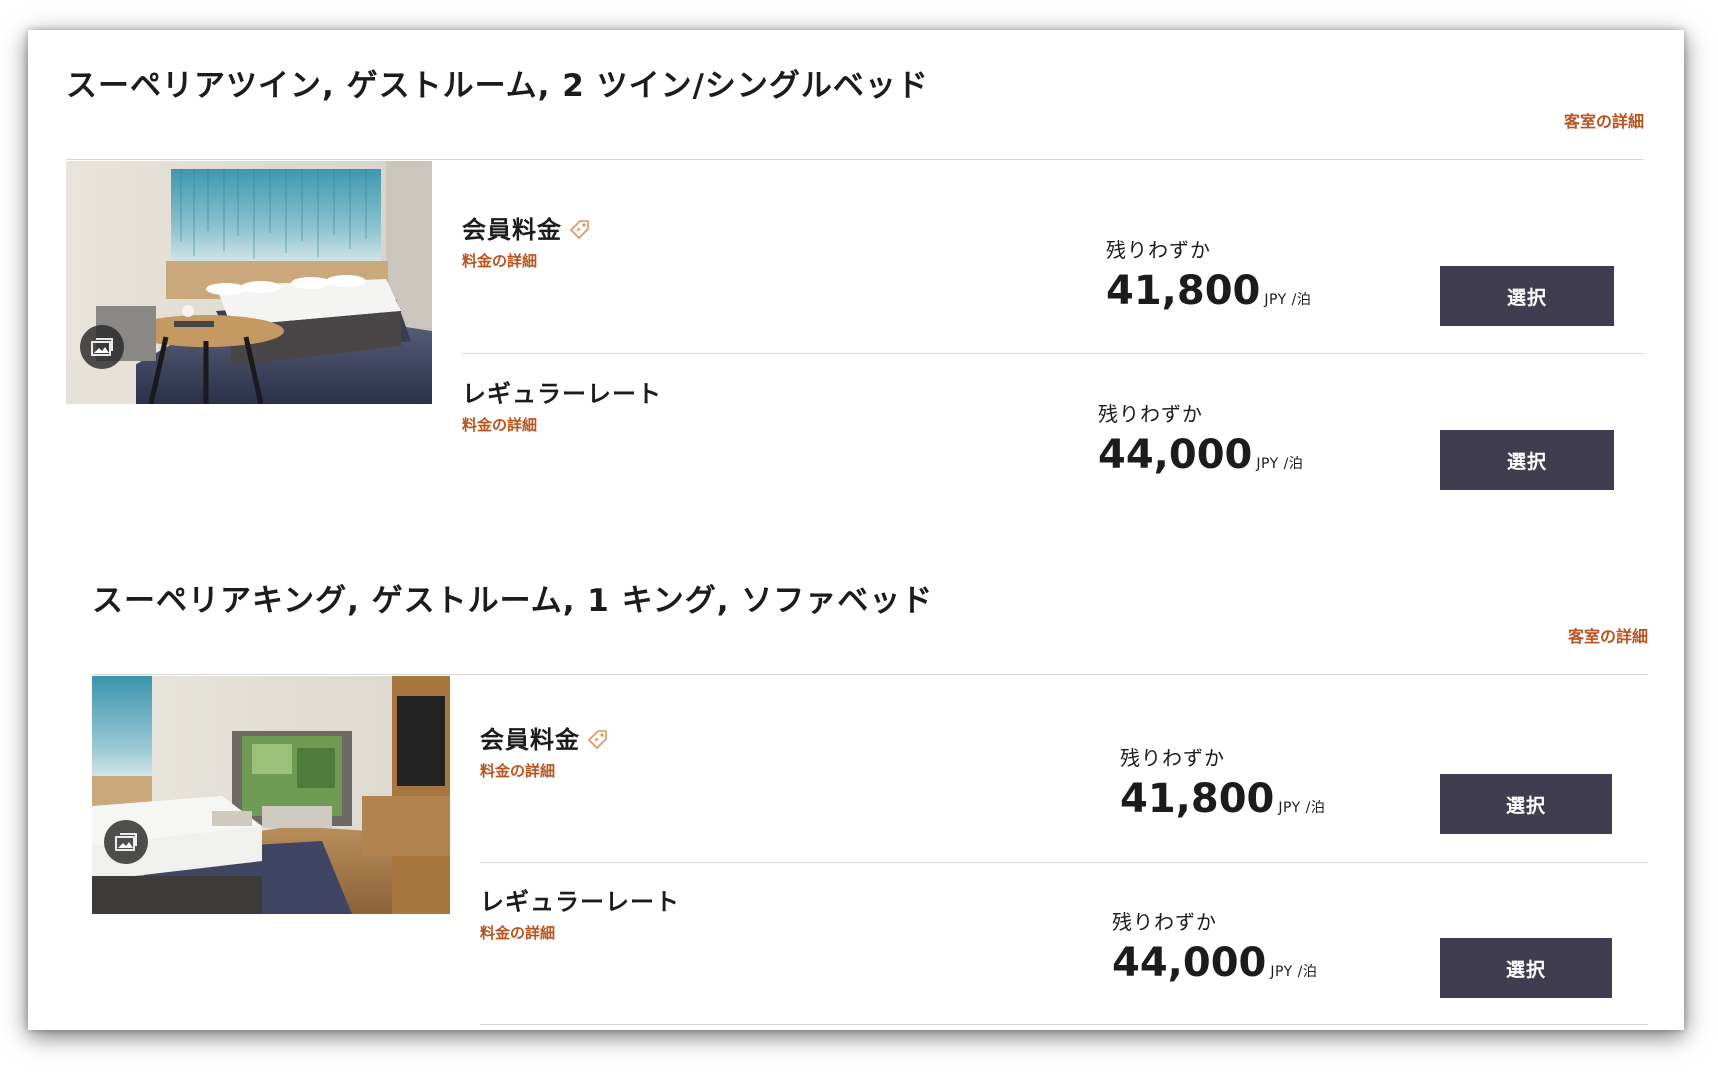 This screenshot has height=1072, width=1718. Describe the element at coordinates (513, 601) in the screenshot. I see `room-title: スーペリアキング, ゲストルーム, 1 キング, ソファベッド` at that location.